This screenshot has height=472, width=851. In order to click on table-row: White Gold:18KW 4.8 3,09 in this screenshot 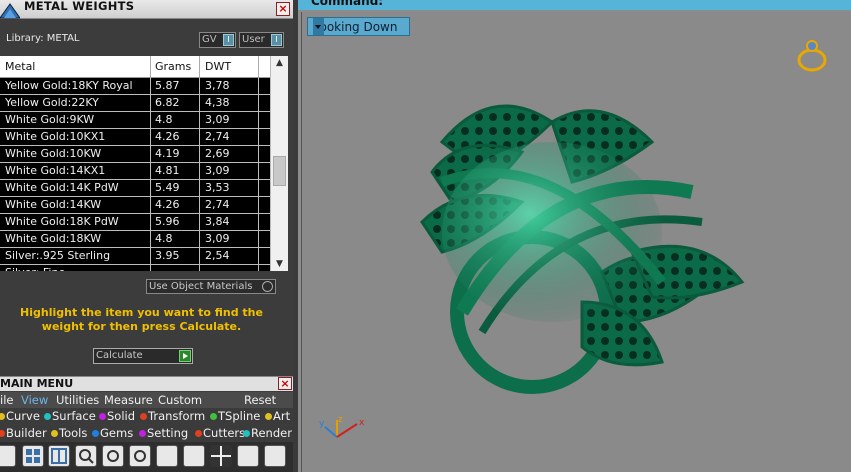, I will do `click(135, 239)`.